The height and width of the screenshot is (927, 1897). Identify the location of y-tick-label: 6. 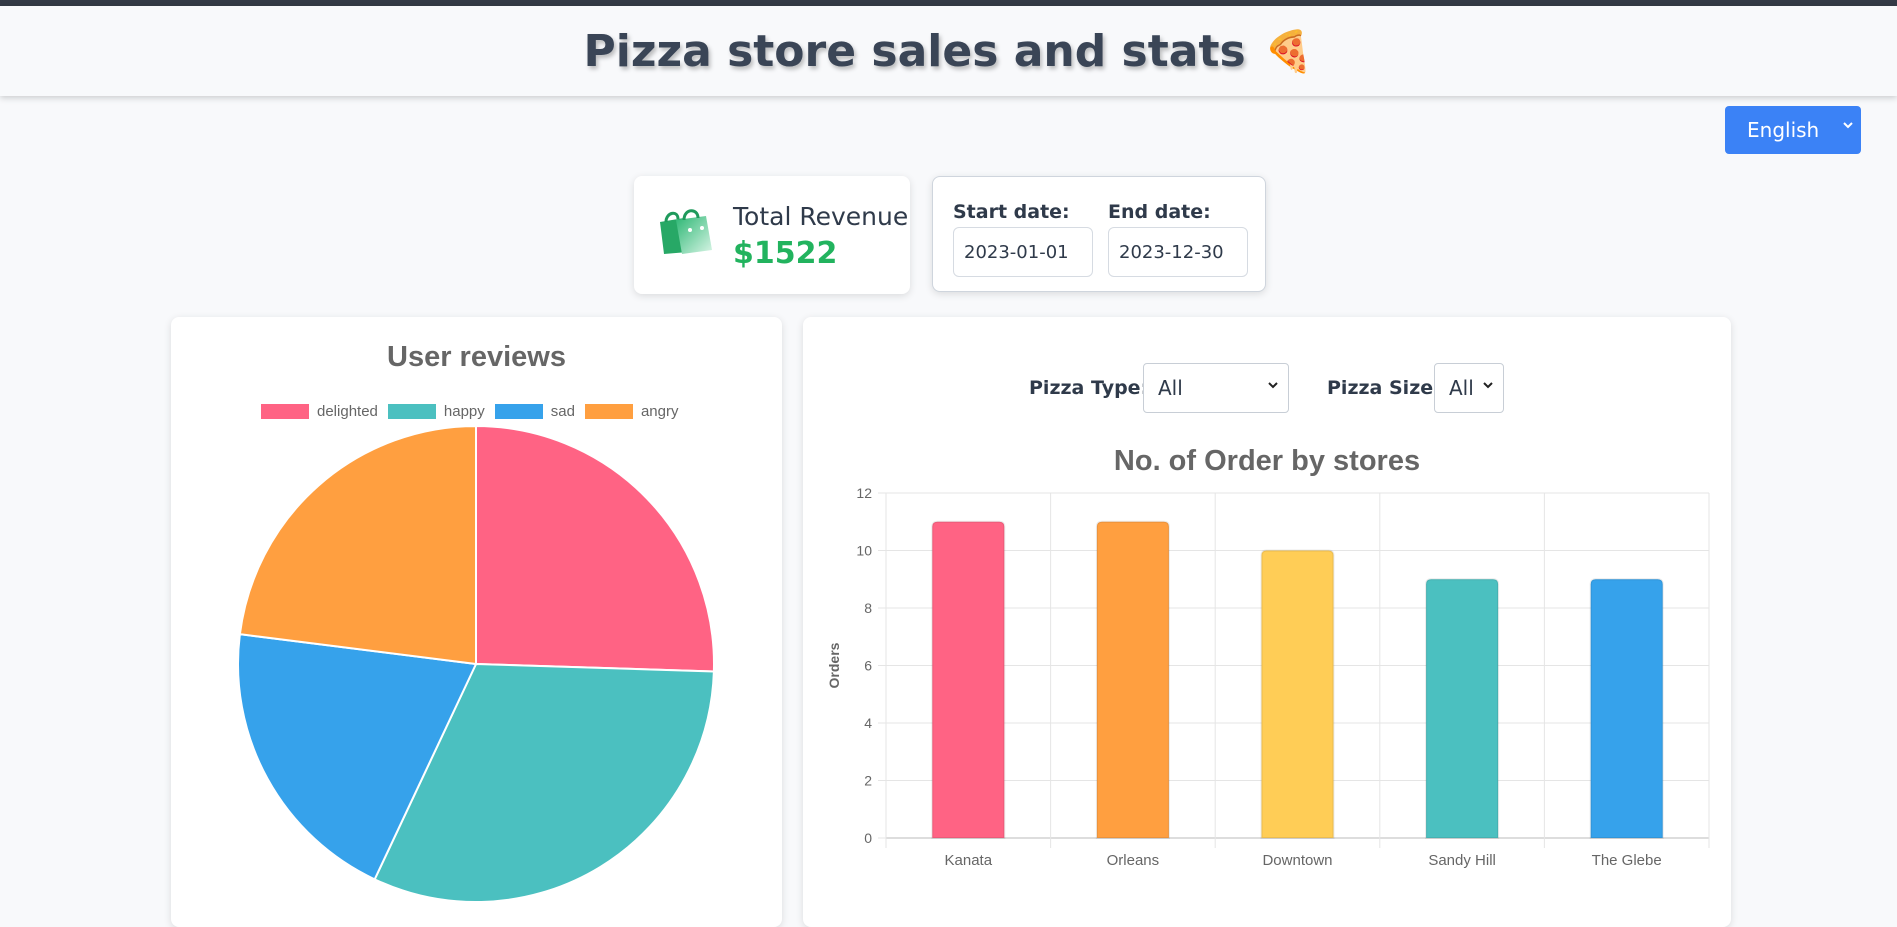
(868, 666).